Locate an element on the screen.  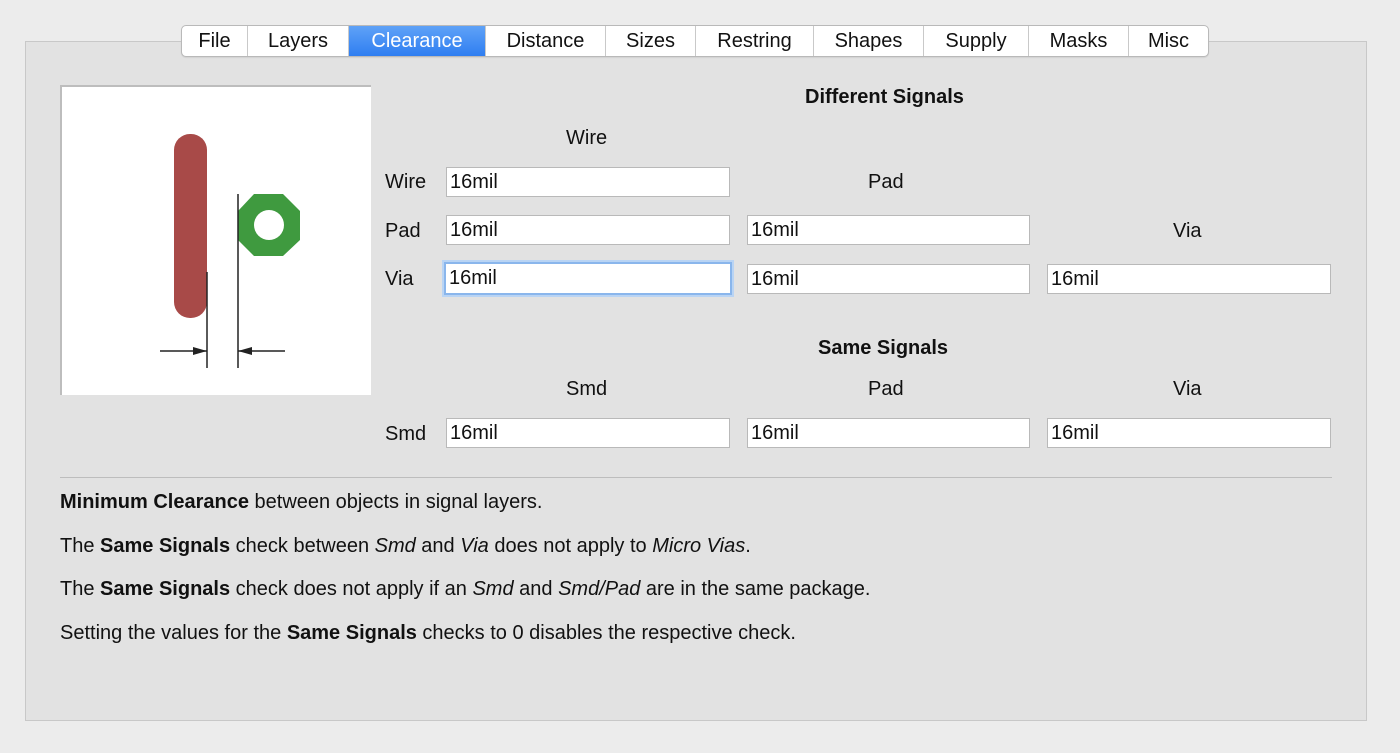
col-label-wire: Wire is located at coordinates (587, 138).